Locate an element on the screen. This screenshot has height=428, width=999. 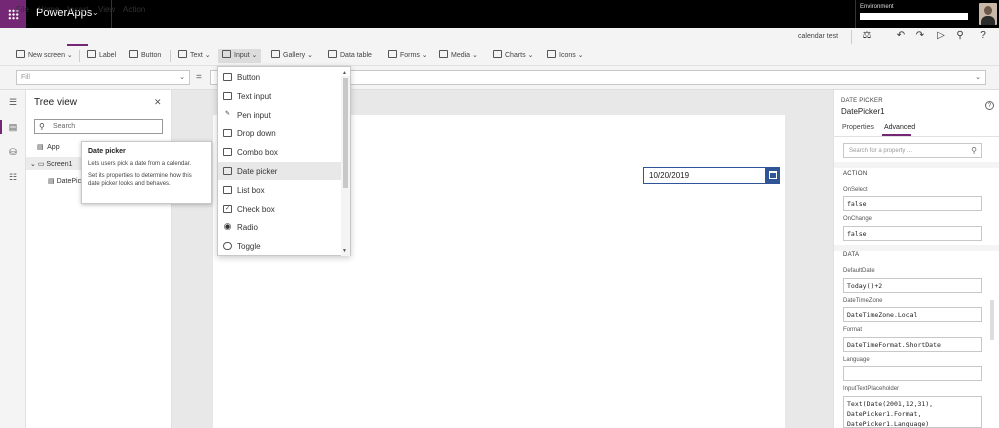
tree-view-icon: ▤ is located at coordinates (13, 127).